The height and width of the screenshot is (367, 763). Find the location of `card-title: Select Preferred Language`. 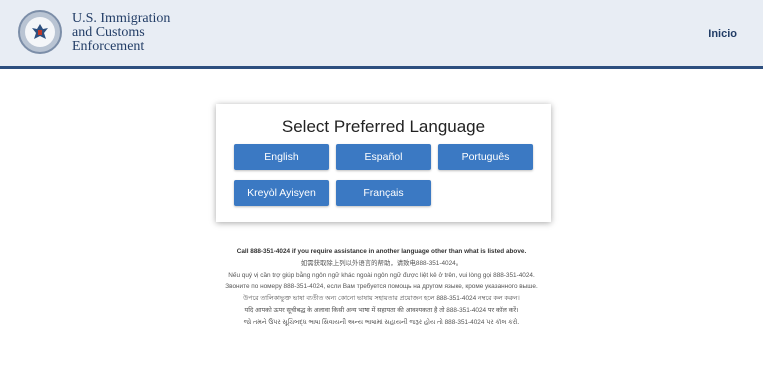

card-title: Select Preferred Language is located at coordinates (383, 126).